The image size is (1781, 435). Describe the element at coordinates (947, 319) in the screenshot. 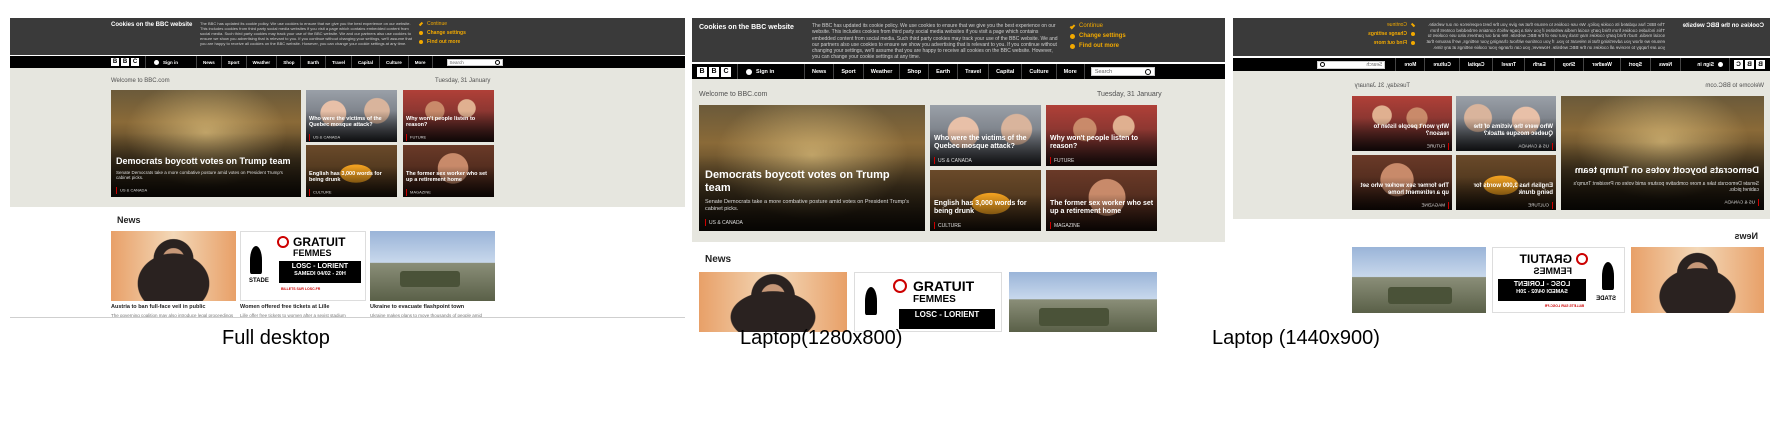

I see `ad-match-box: LOSC - LORIENT` at that location.